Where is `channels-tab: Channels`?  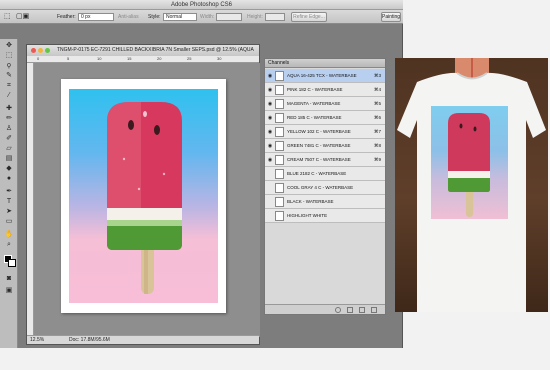
channels-tab: Channels is located at coordinates (325, 63).